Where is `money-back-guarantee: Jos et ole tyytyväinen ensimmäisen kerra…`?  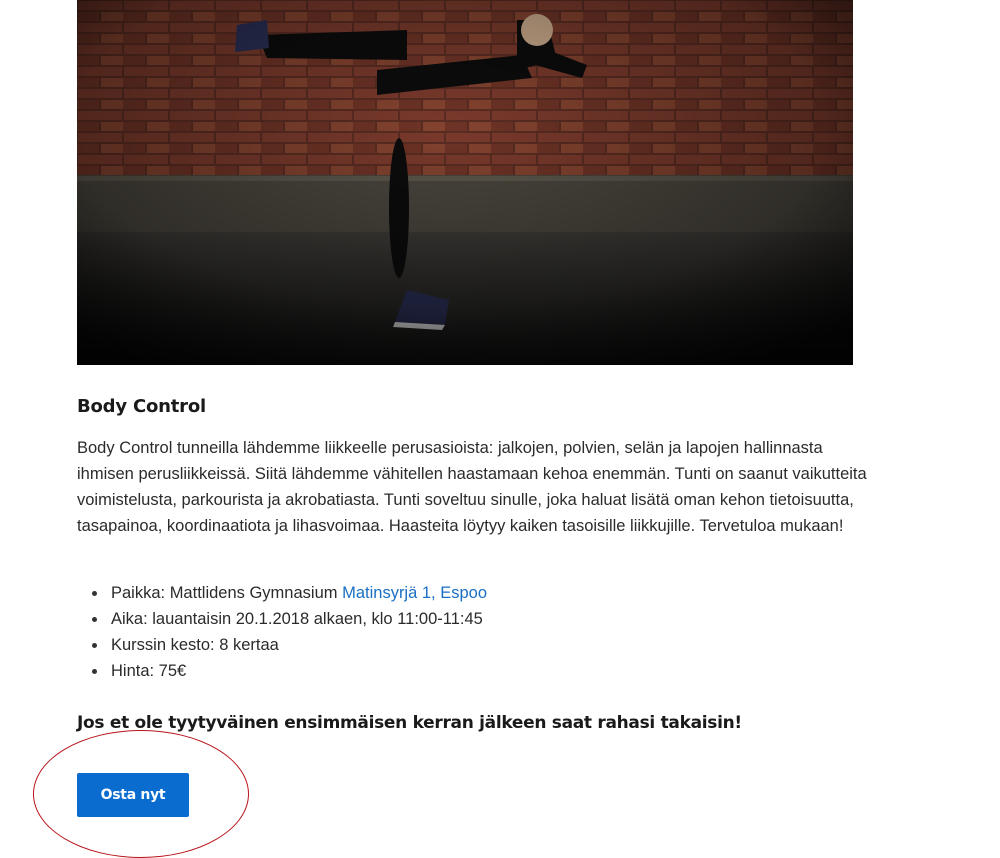 money-back-guarantee: Jos et ole tyytyväinen ensimmäisen kerra… is located at coordinates (409, 723).